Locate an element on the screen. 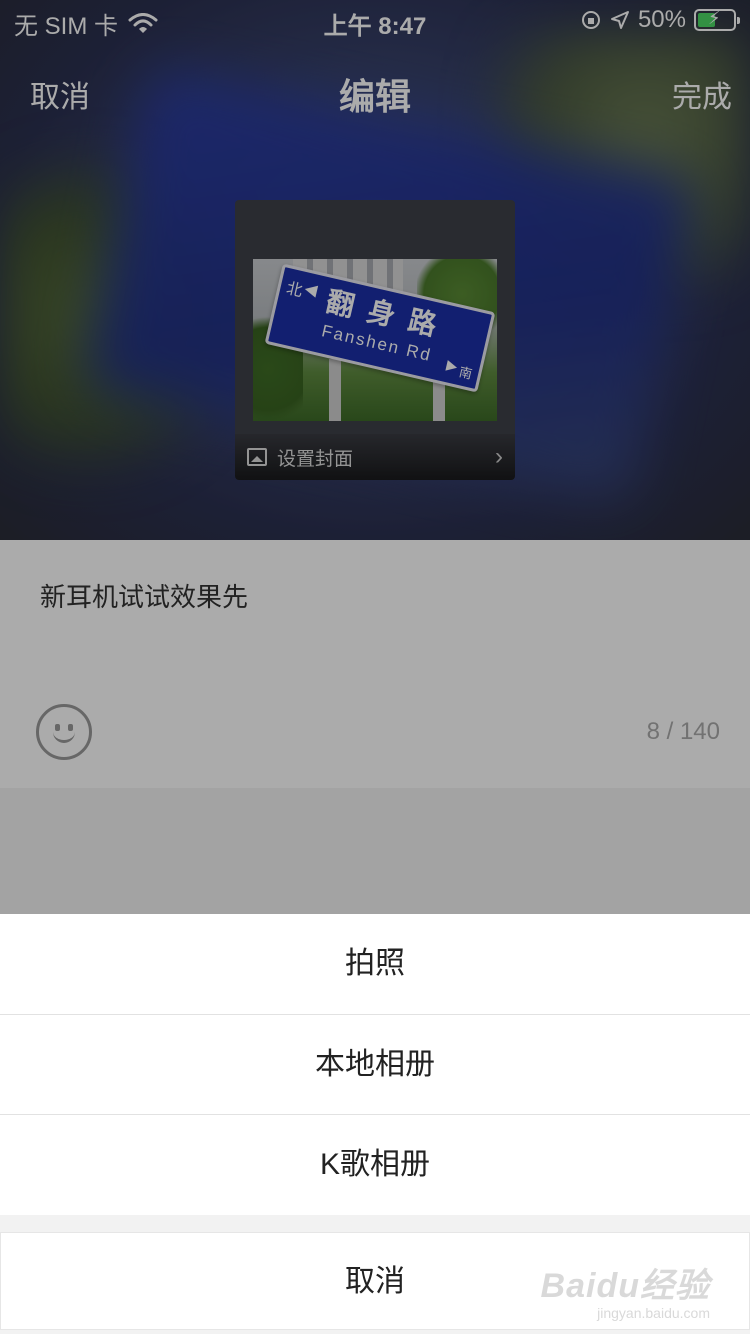 The image size is (750, 1334). watermark: Baidu经验 jingyan.baidu.com is located at coordinates (625, 1289).